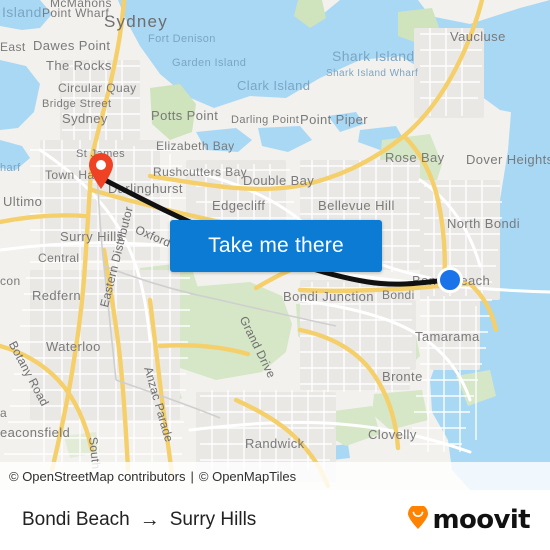 The image size is (550, 550). I want to click on take-me-there-button: Take me there, so click(276, 246).